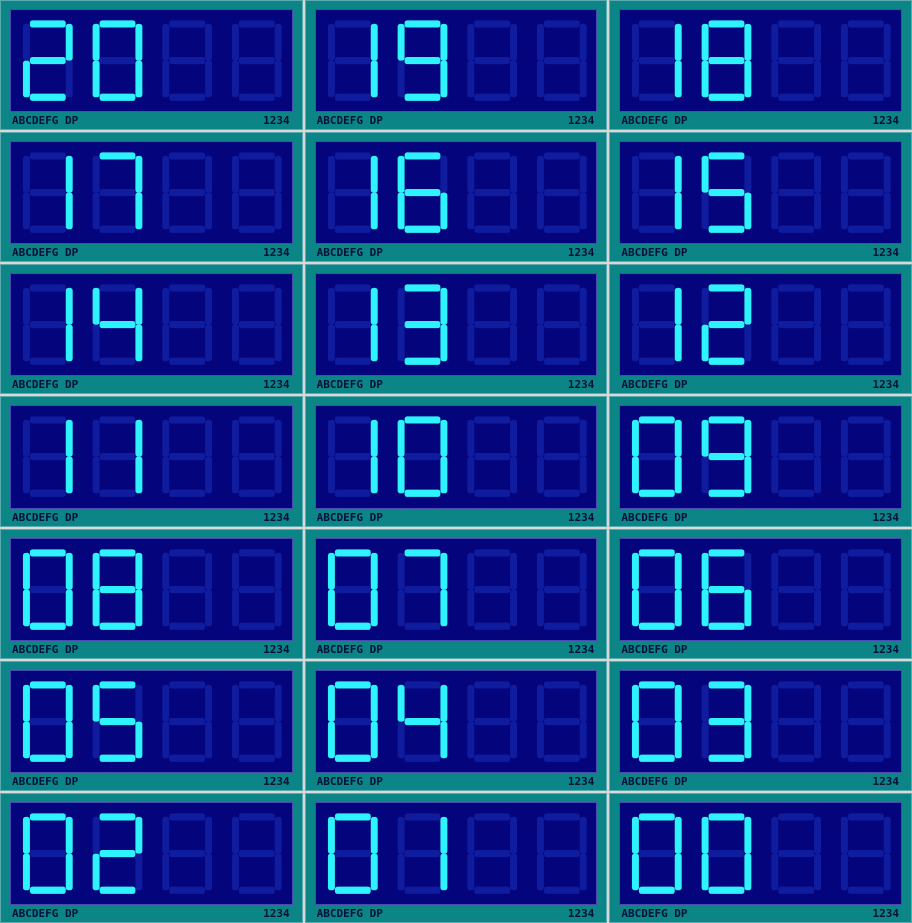  Describe the element at coordinates (151, 725) in the screenshot. I see `seven-segment-panel: 05 ABCDEFG DP 1234` at that location.